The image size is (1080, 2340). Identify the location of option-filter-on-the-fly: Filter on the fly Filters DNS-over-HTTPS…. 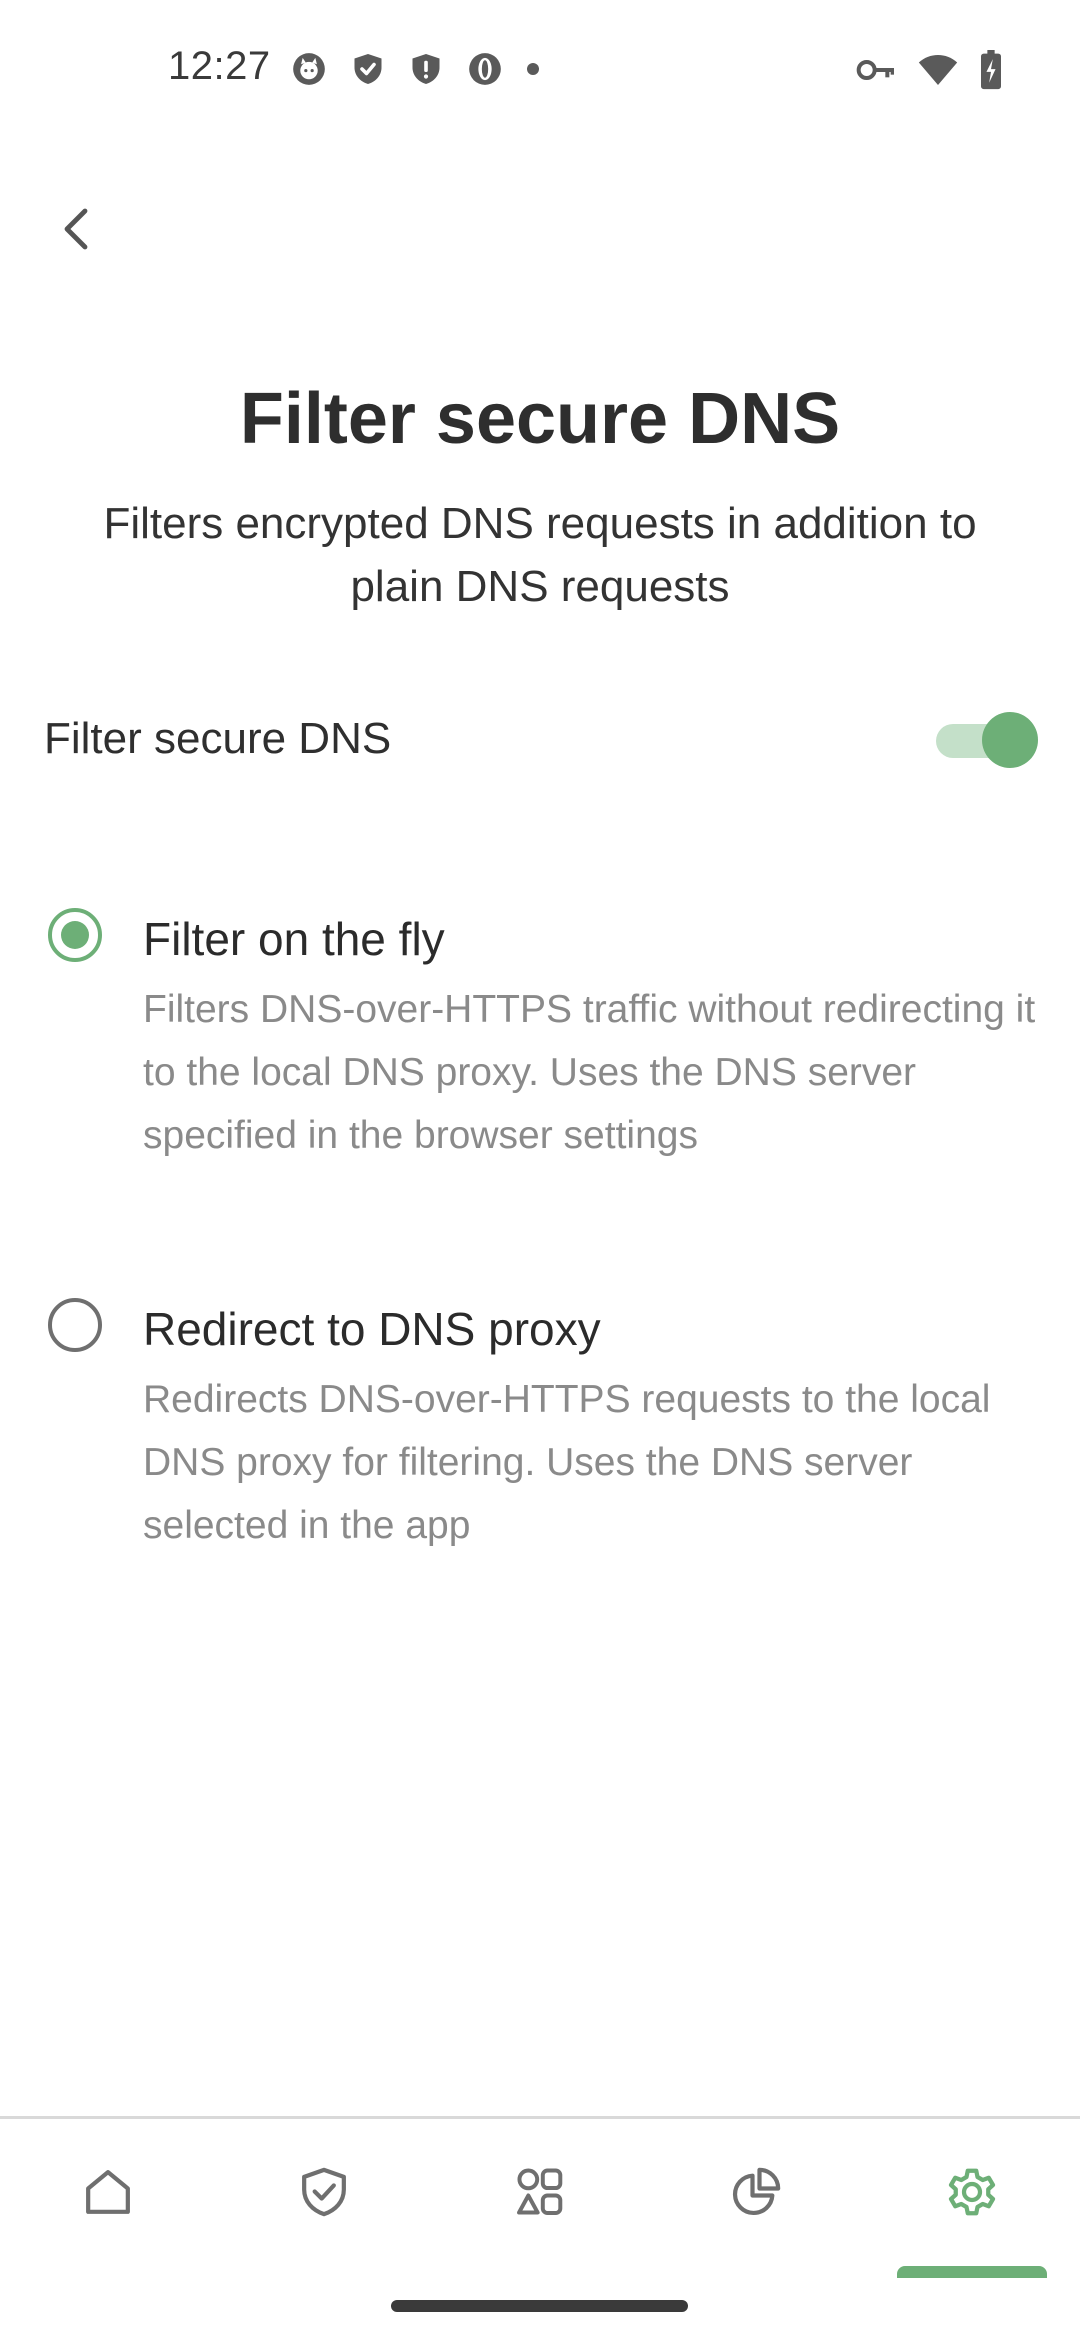
(540, 1040).